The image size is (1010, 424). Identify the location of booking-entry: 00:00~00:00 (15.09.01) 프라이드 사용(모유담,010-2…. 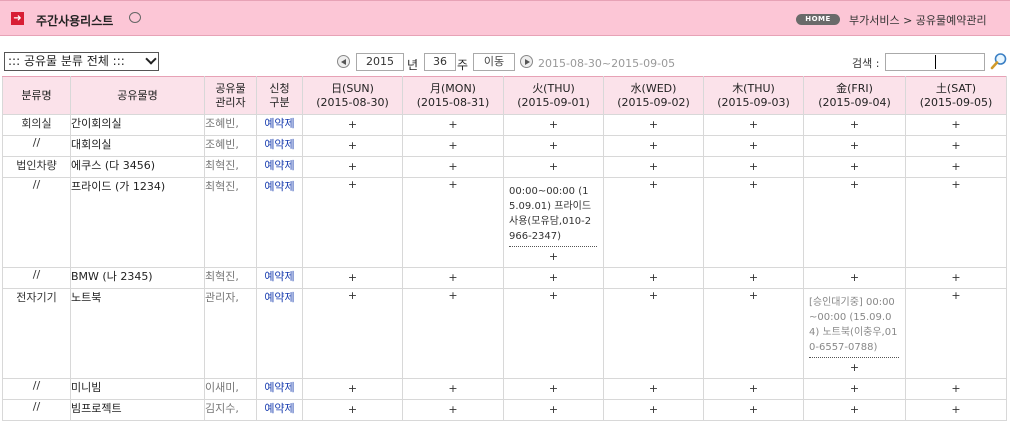
(553, 215).